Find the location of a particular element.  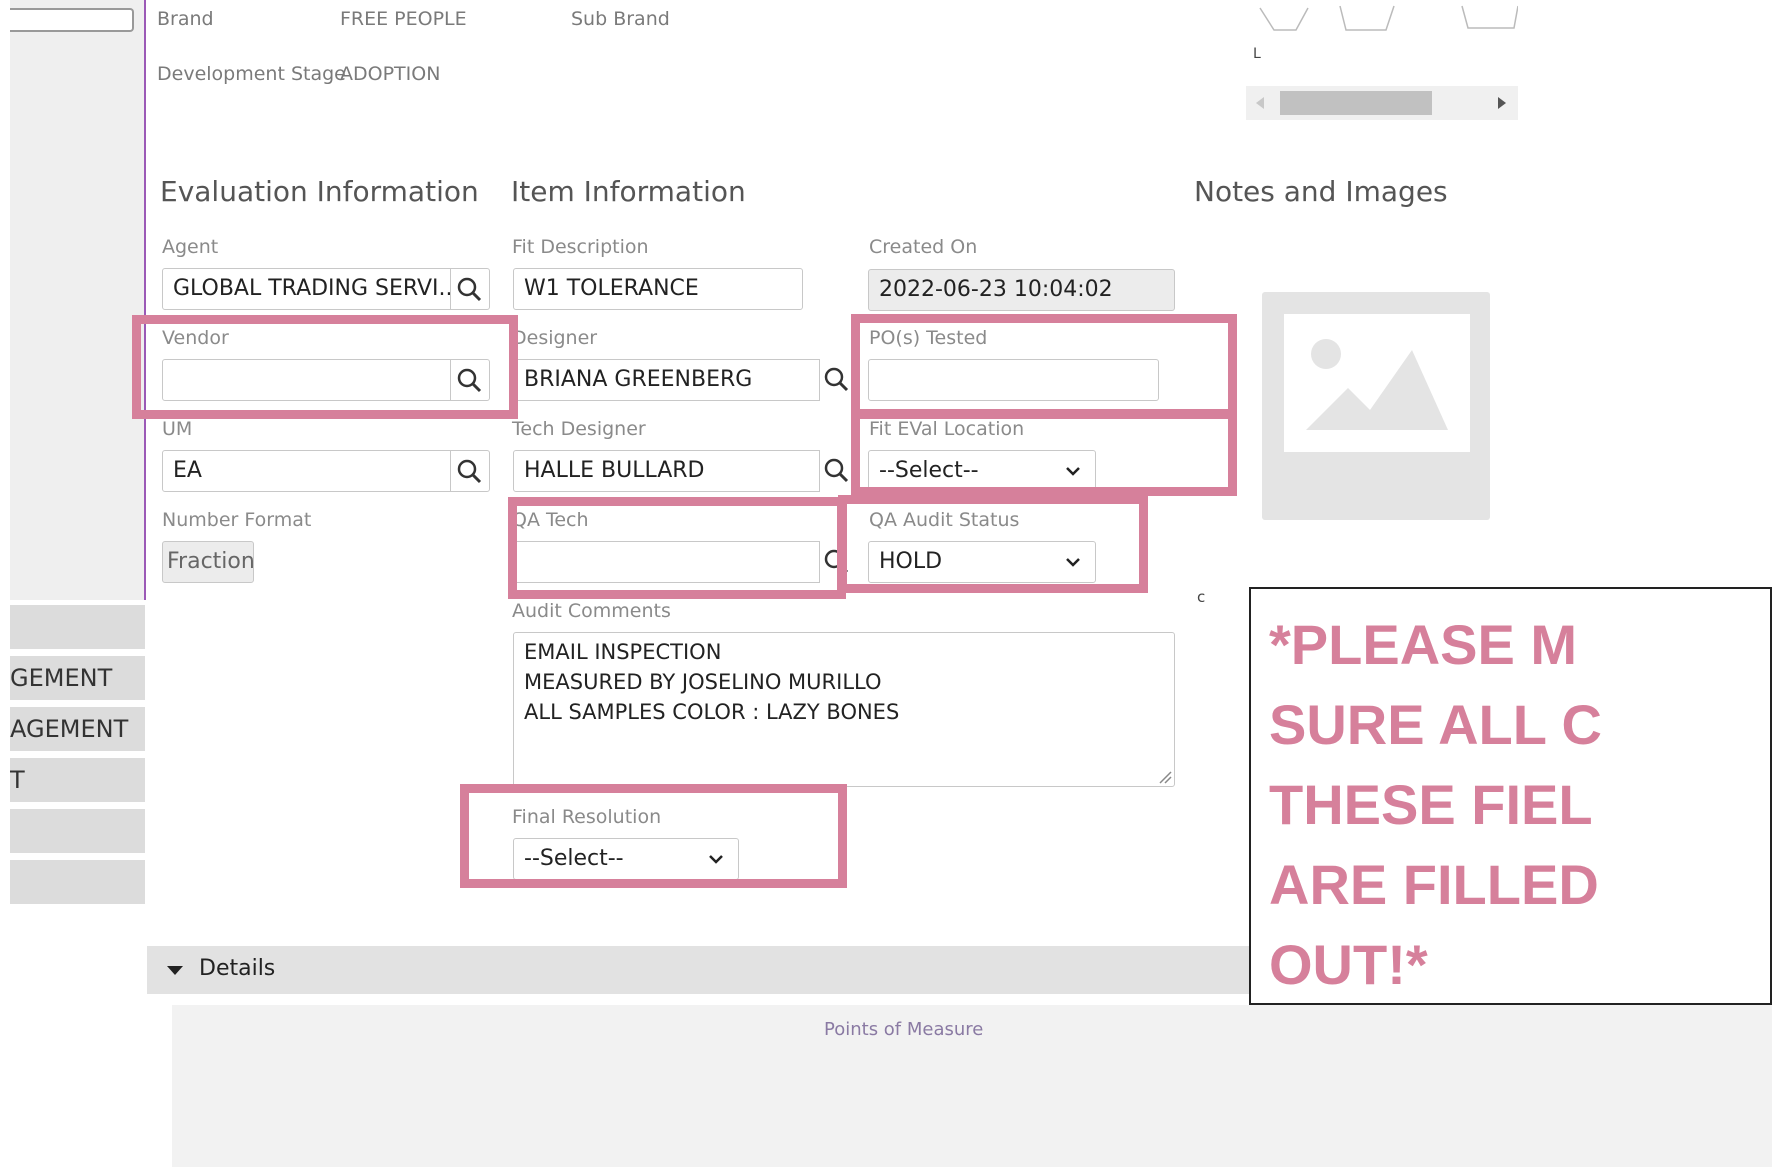

evaluation-section-title: Evaluation Information is located at coordinates (319, 191).